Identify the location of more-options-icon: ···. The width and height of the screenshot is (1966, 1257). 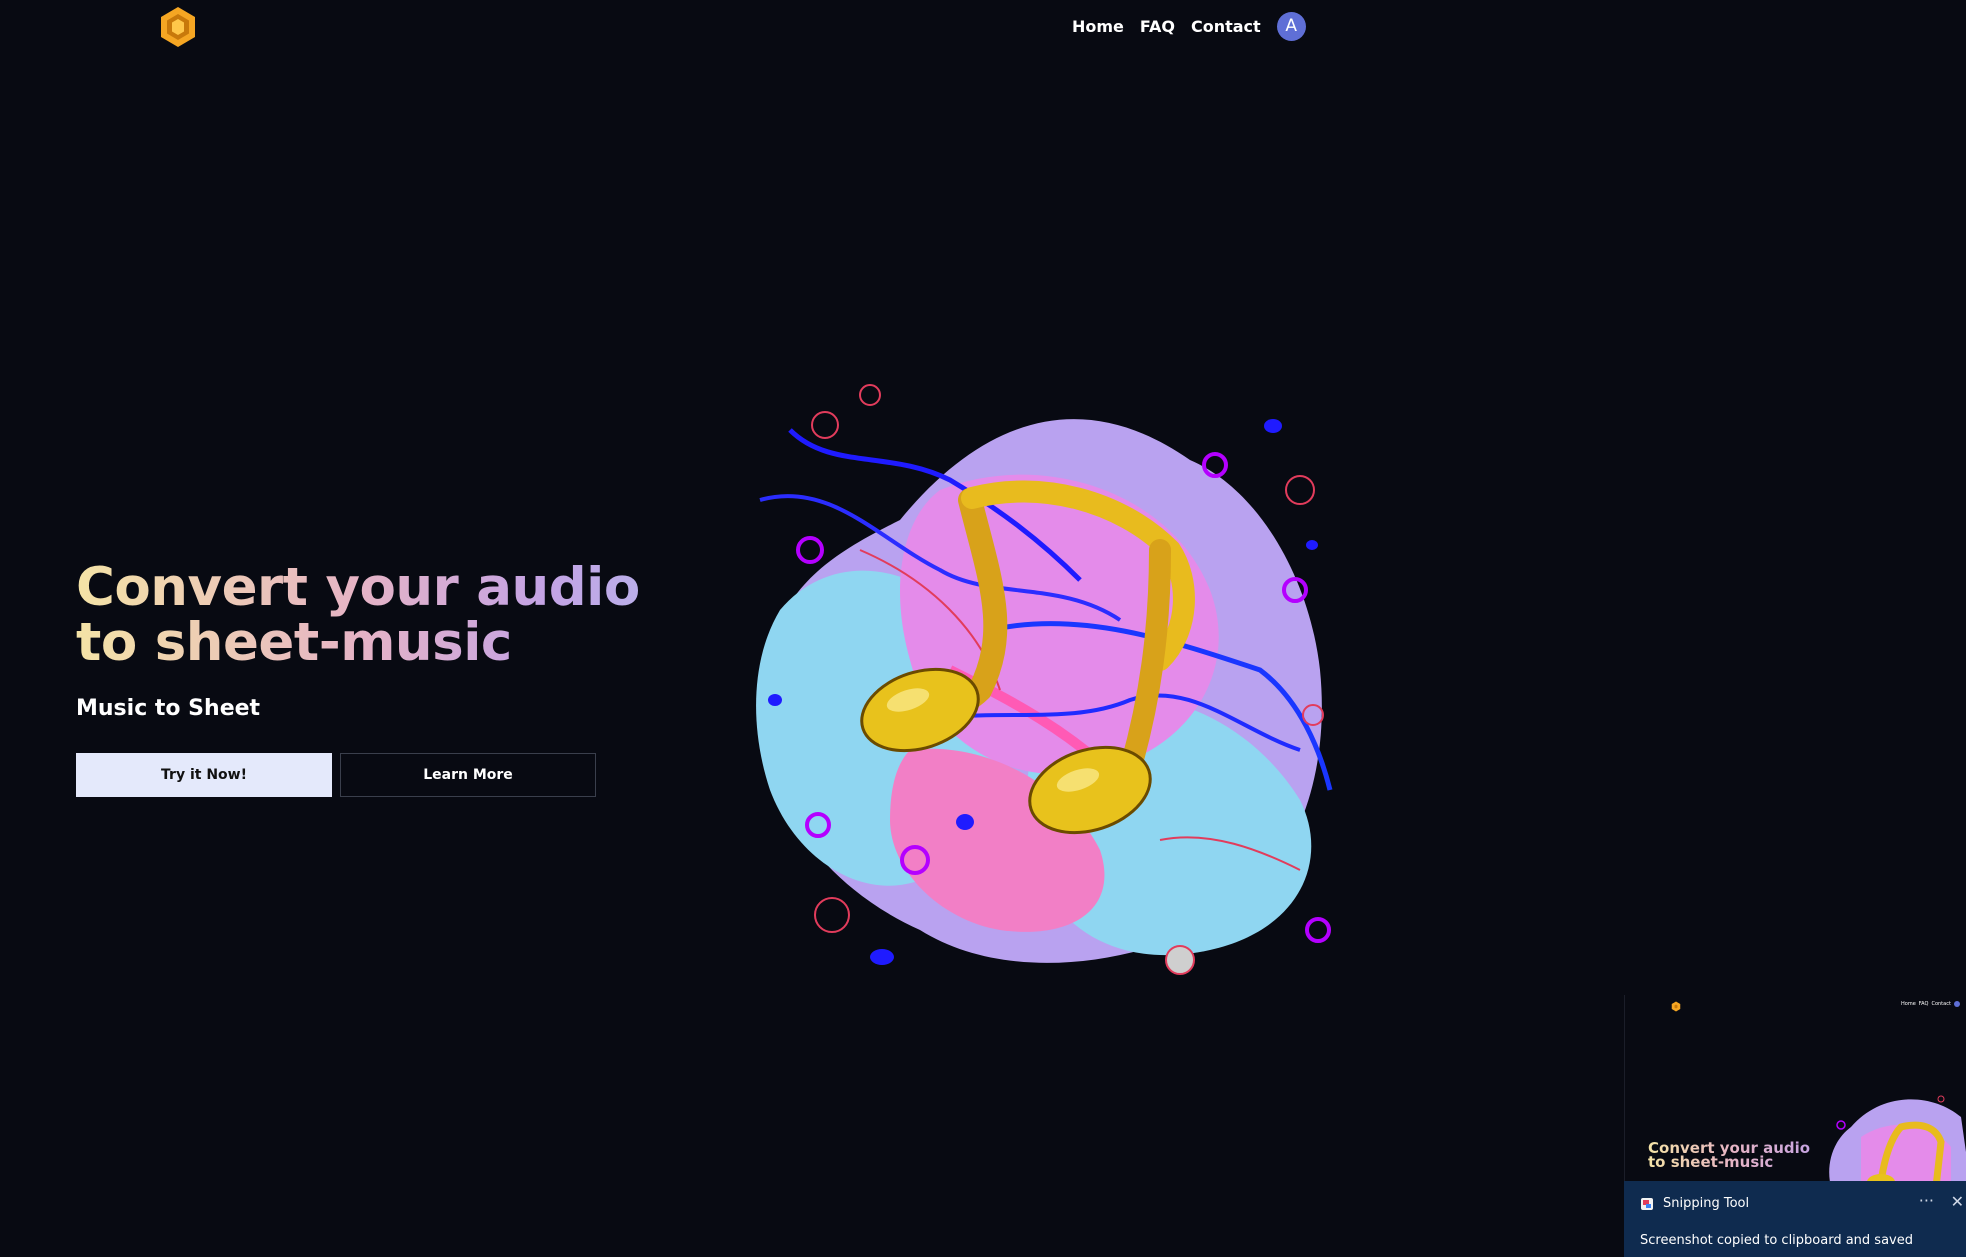
(1926, 1200).